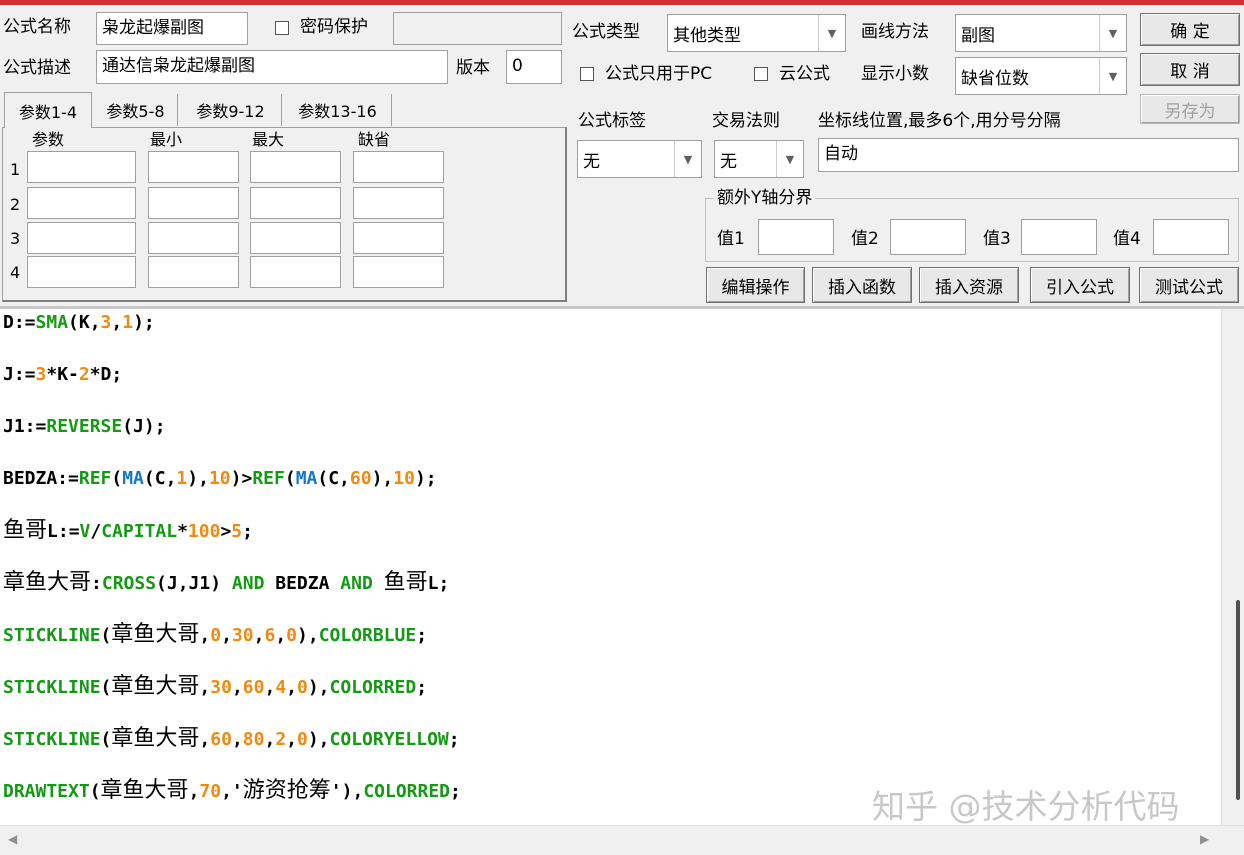 The image size is (1244, 855). What do you see at coordinates (281, 739) in the screenshot?
I see `code-token: 2` at bounding box center [281, 739].